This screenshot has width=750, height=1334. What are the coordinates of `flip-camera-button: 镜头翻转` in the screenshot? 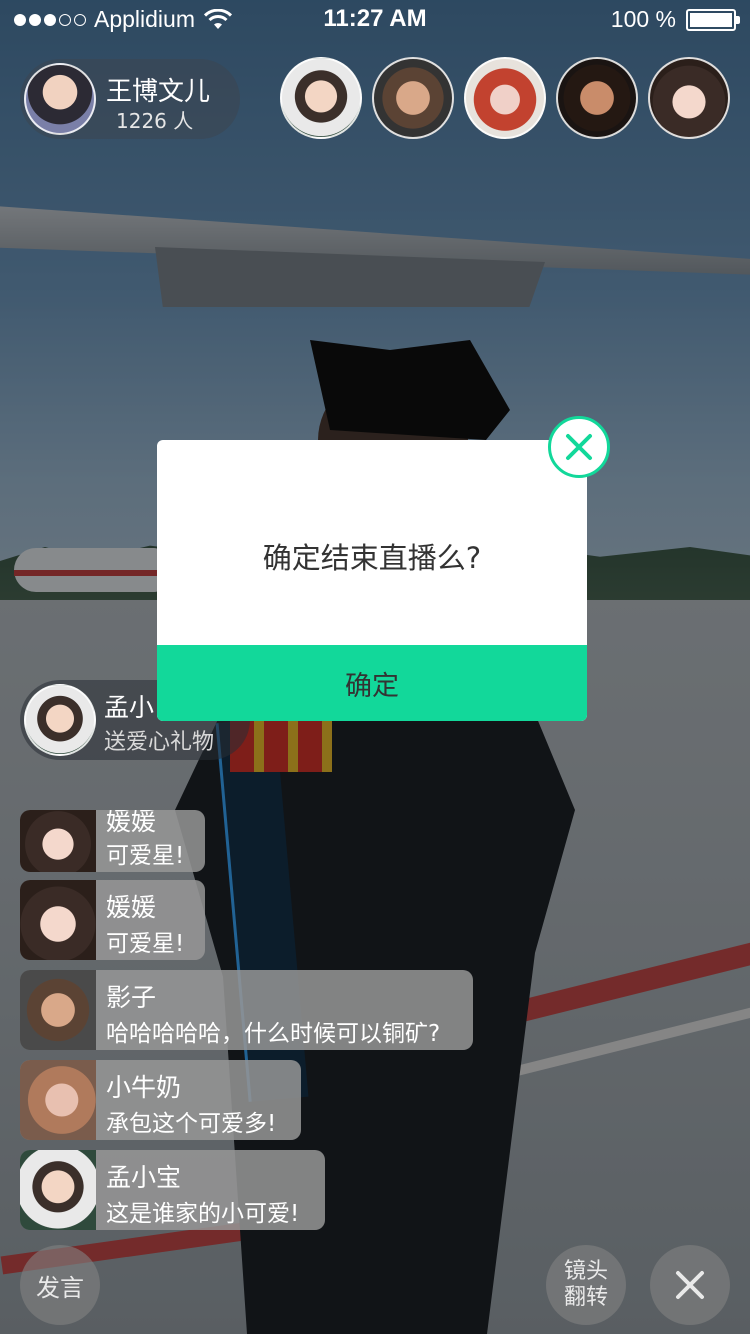 It's located at (586, 1285).